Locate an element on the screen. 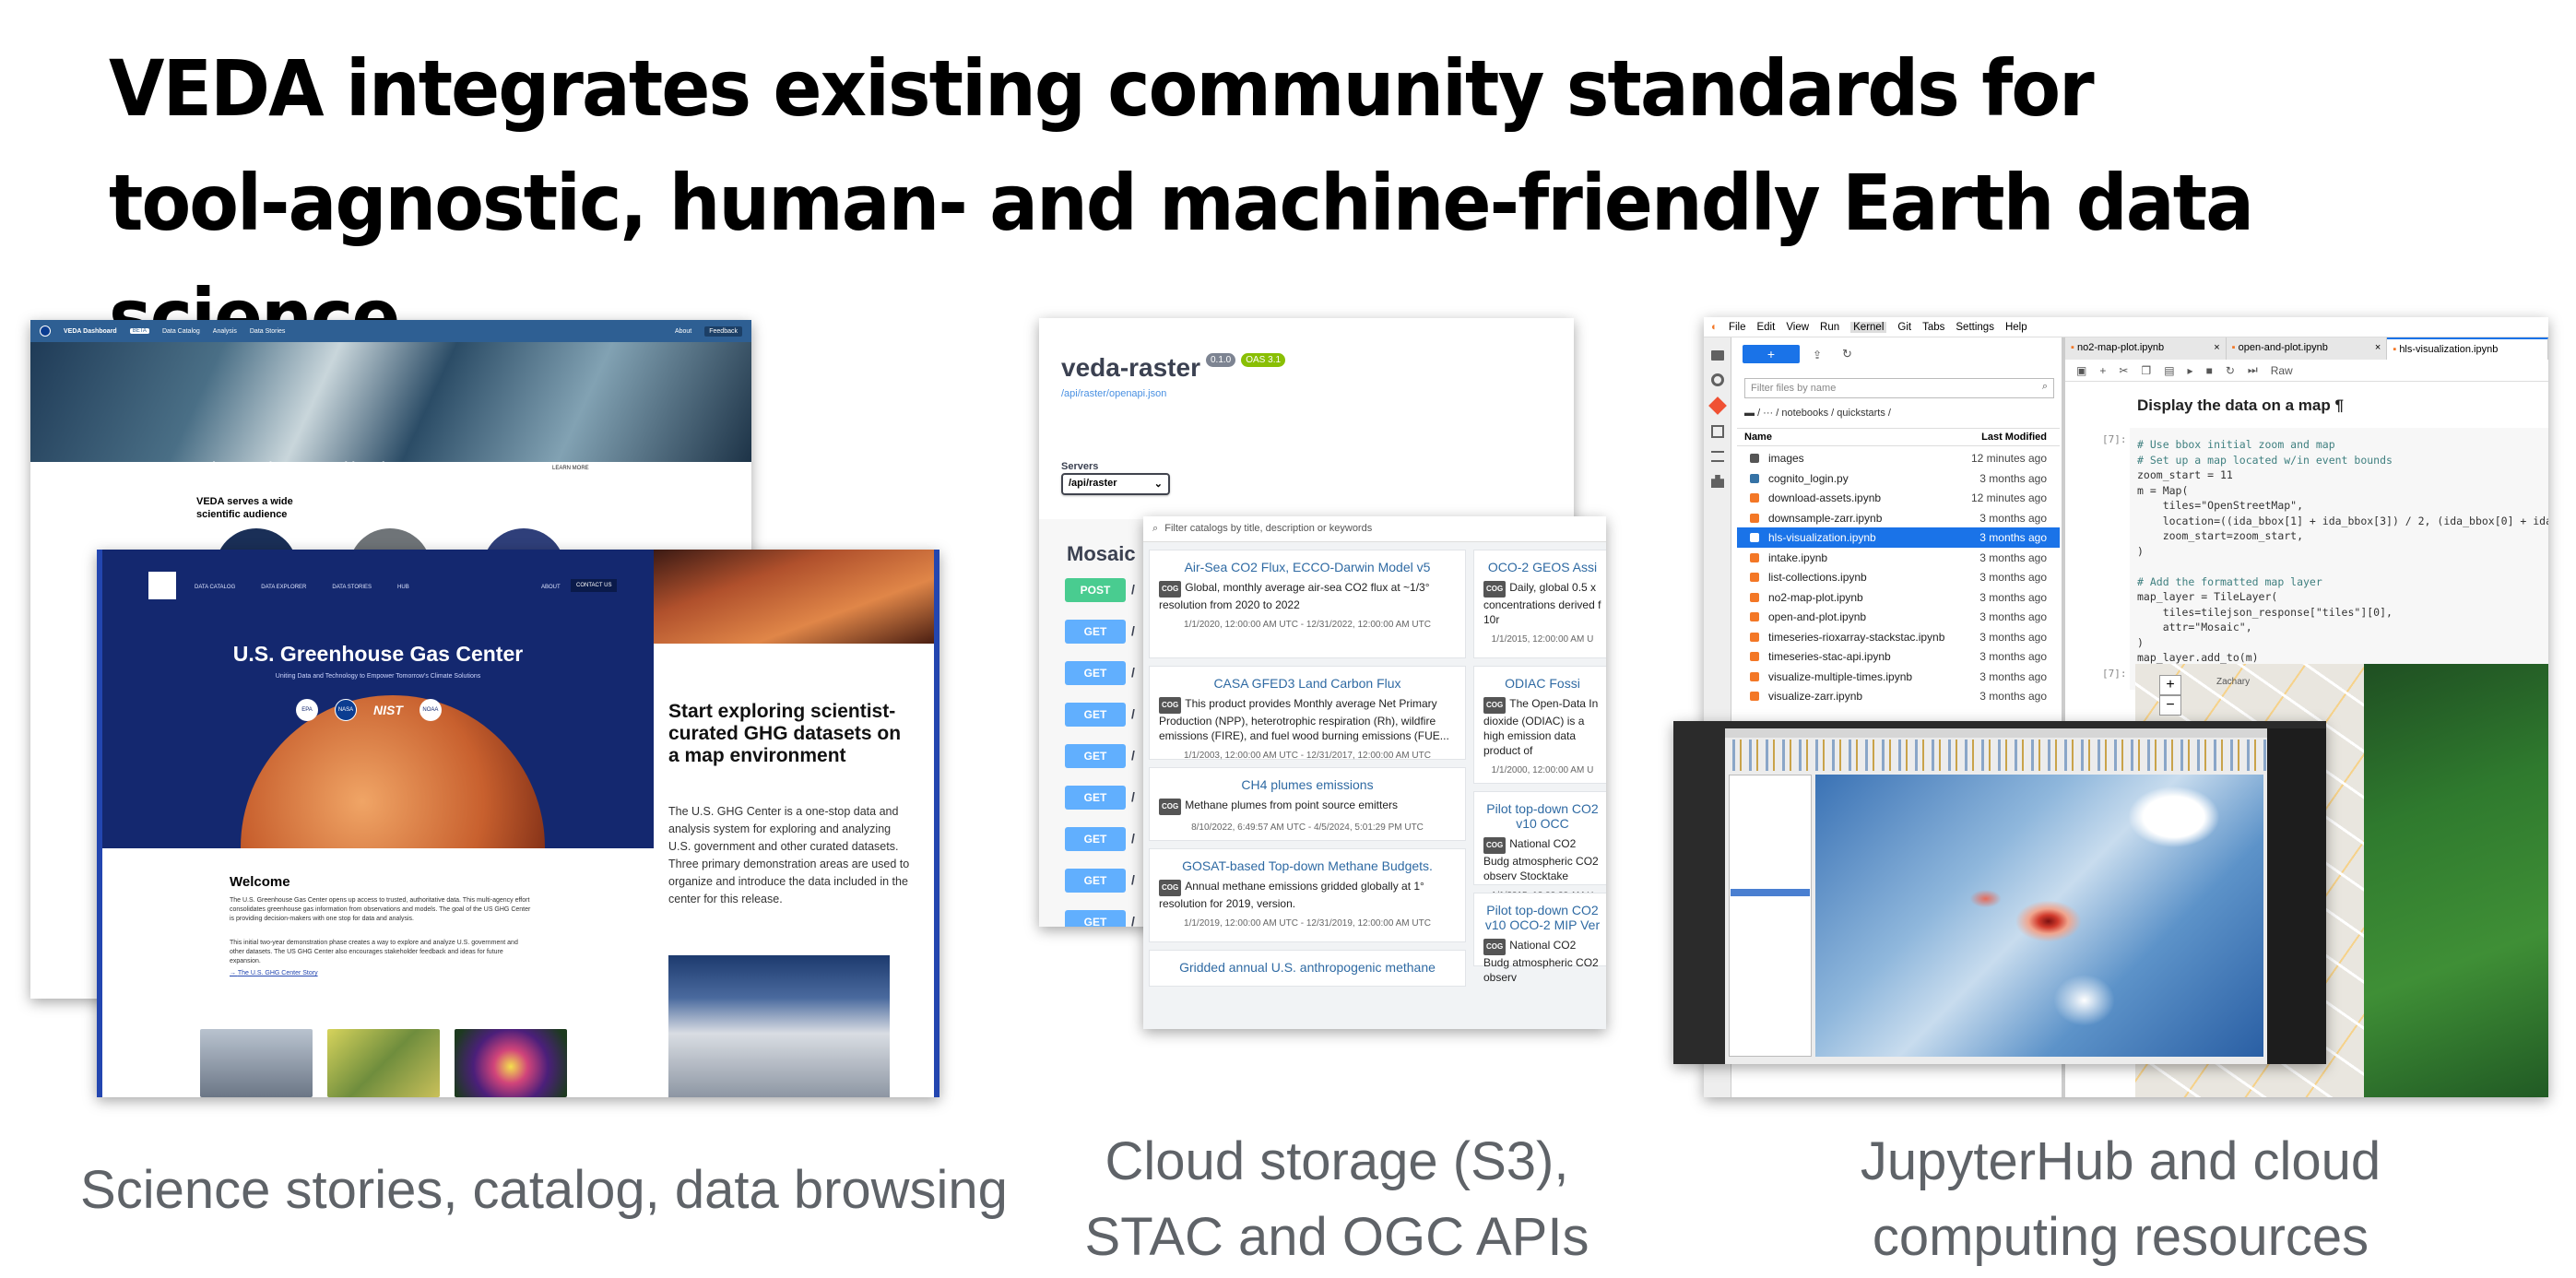 The height and width of the screenshot is (1278, 2576). paste-icon: ▤ is located at coordinates (2169, 370).